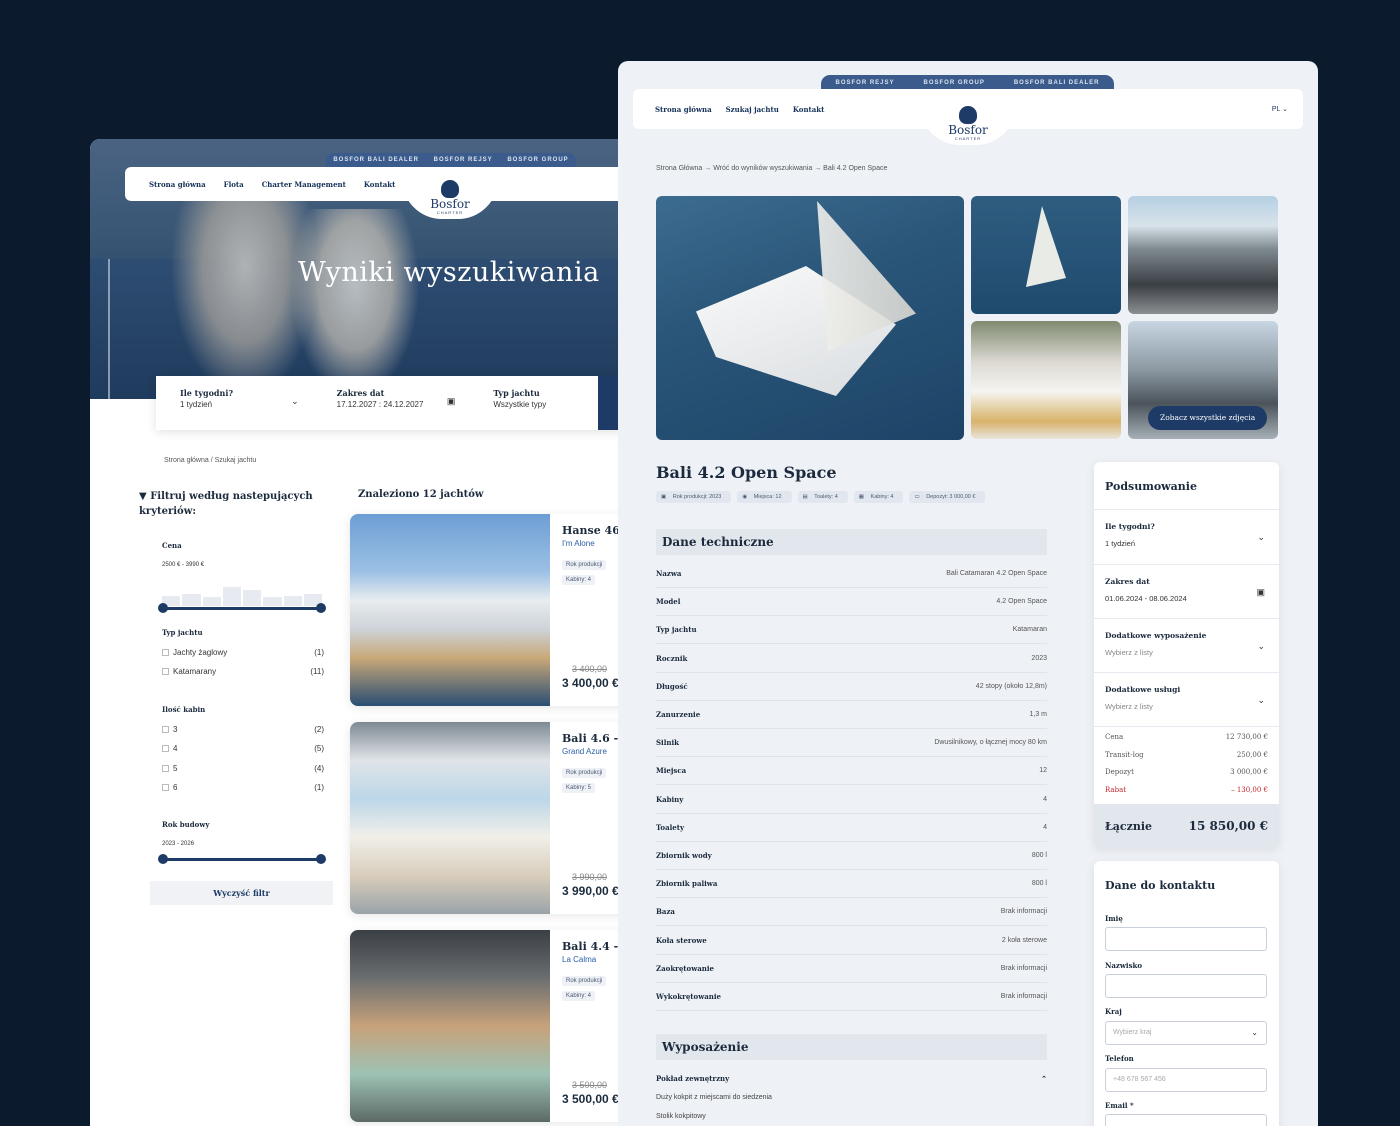 This screenshot has width=1400, height=1126. I want to click on nav-charter-management: Charter Management, so click(304, 184).